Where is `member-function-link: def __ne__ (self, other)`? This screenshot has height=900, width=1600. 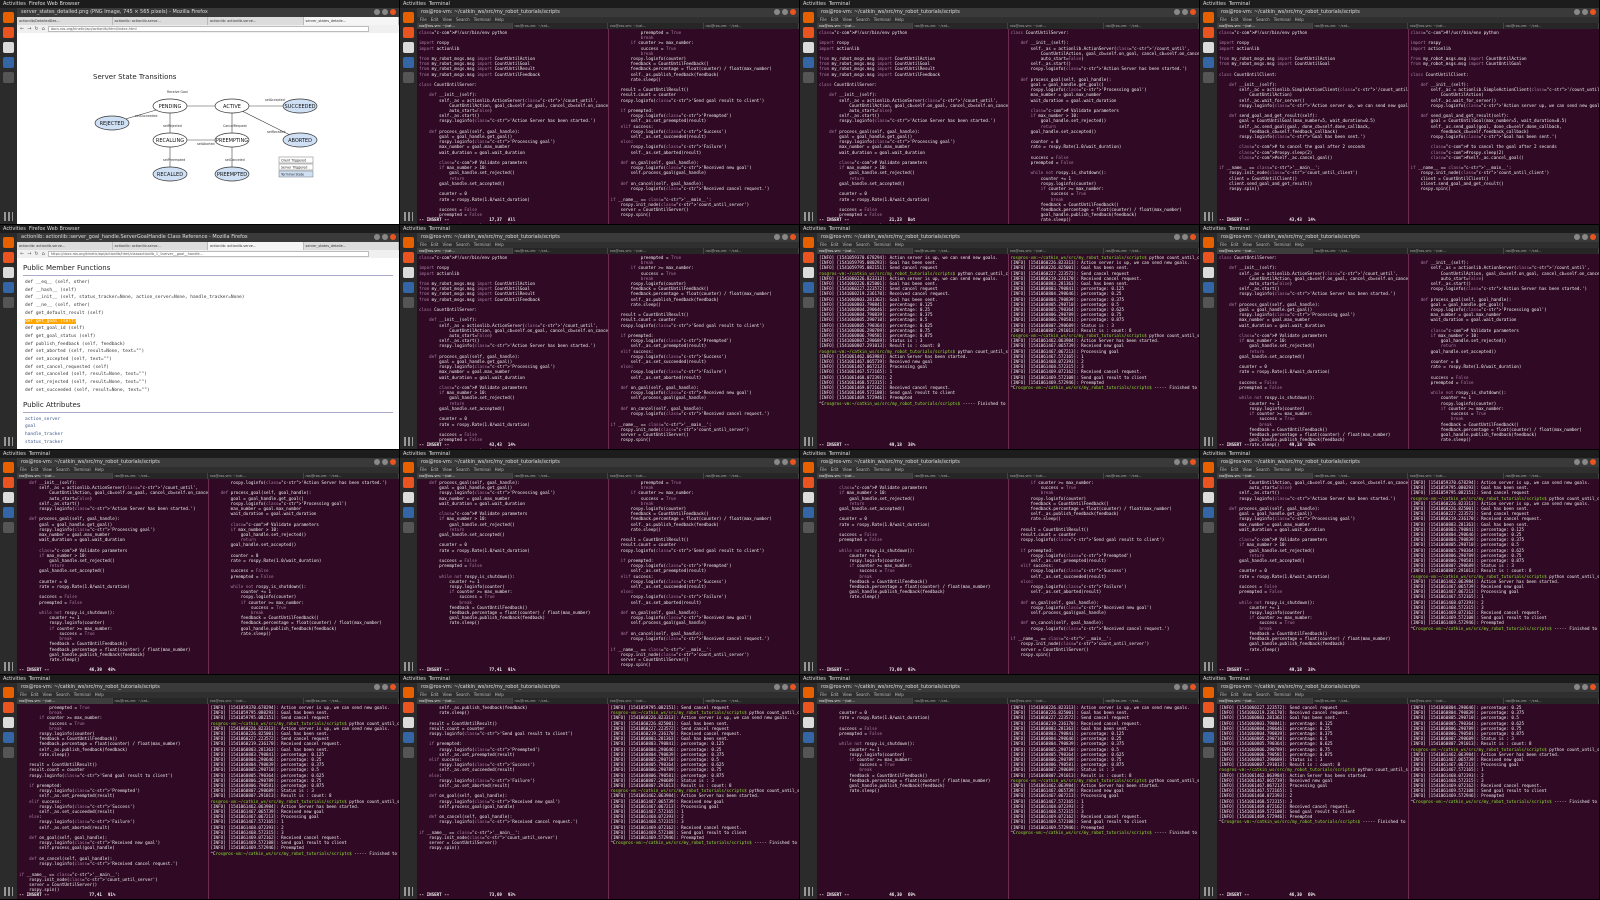
member-function-link: def __ne__ (self, other) is located at coordinates (212, 306).